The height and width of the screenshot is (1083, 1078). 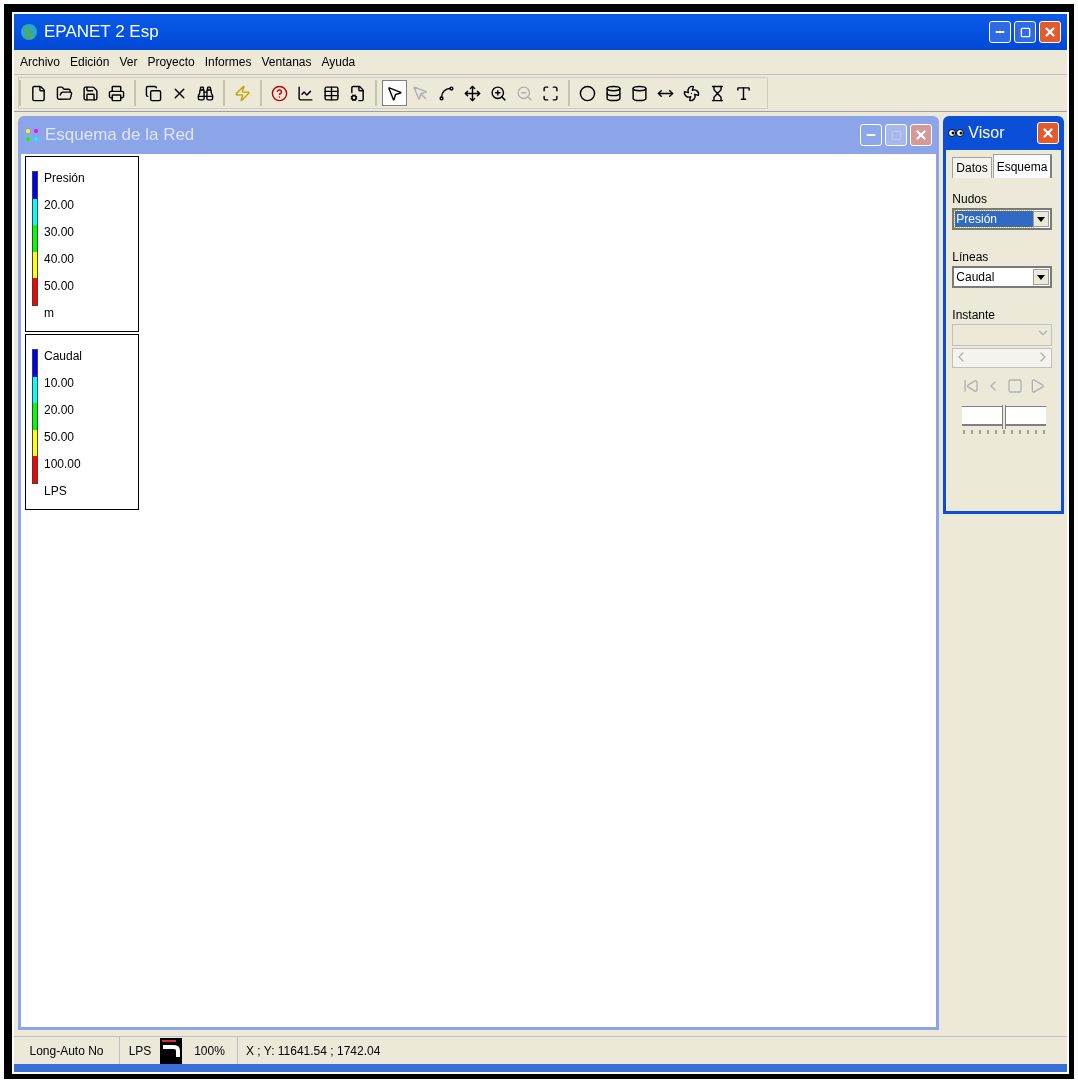 I want to click on window-title: EPANET 2 Esp, so click(x=102, y=32).